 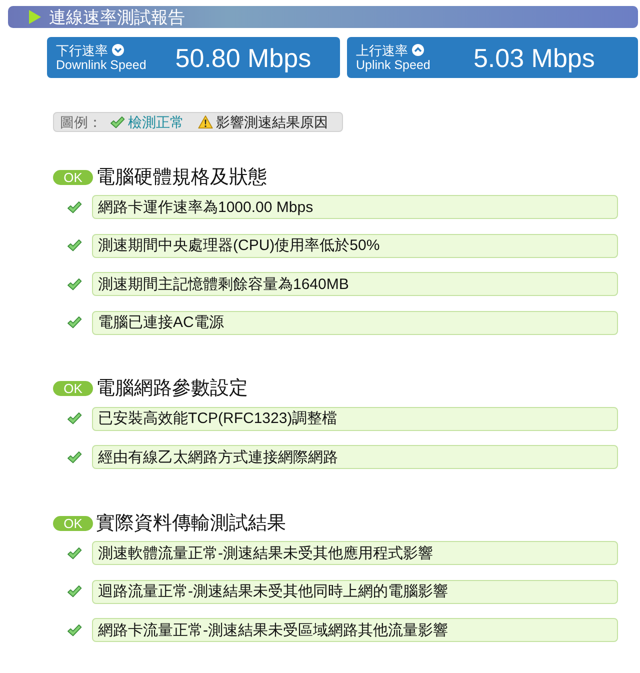 What do you see at coordinates (265, 553) in the screenshot?
I see `check-result-text: 測速軟體流量正常-測速結果未受其他應用程式影響` at bounding box center [265, 553].